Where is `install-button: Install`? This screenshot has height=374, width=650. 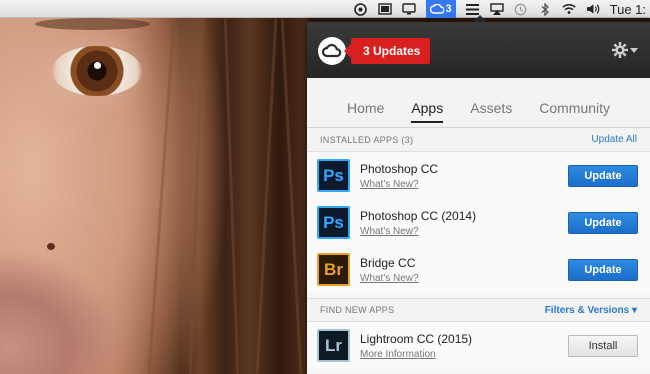
install-button: Install is located at coordinates (603, 345).